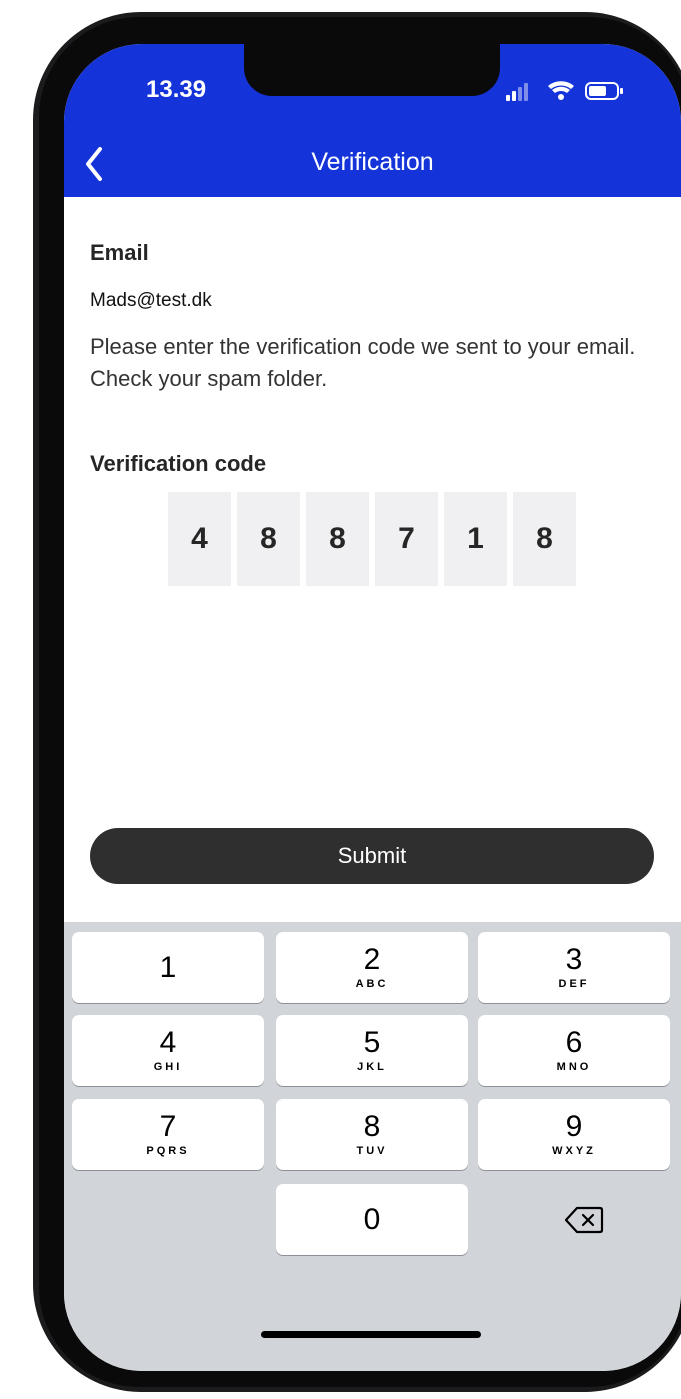 The width and height of the screenshot is (681, 1399). What do you see at coordinates (372, 1150) in the screenshot?
I see `key-letters: TUV` at bounding box center [372, 1150].